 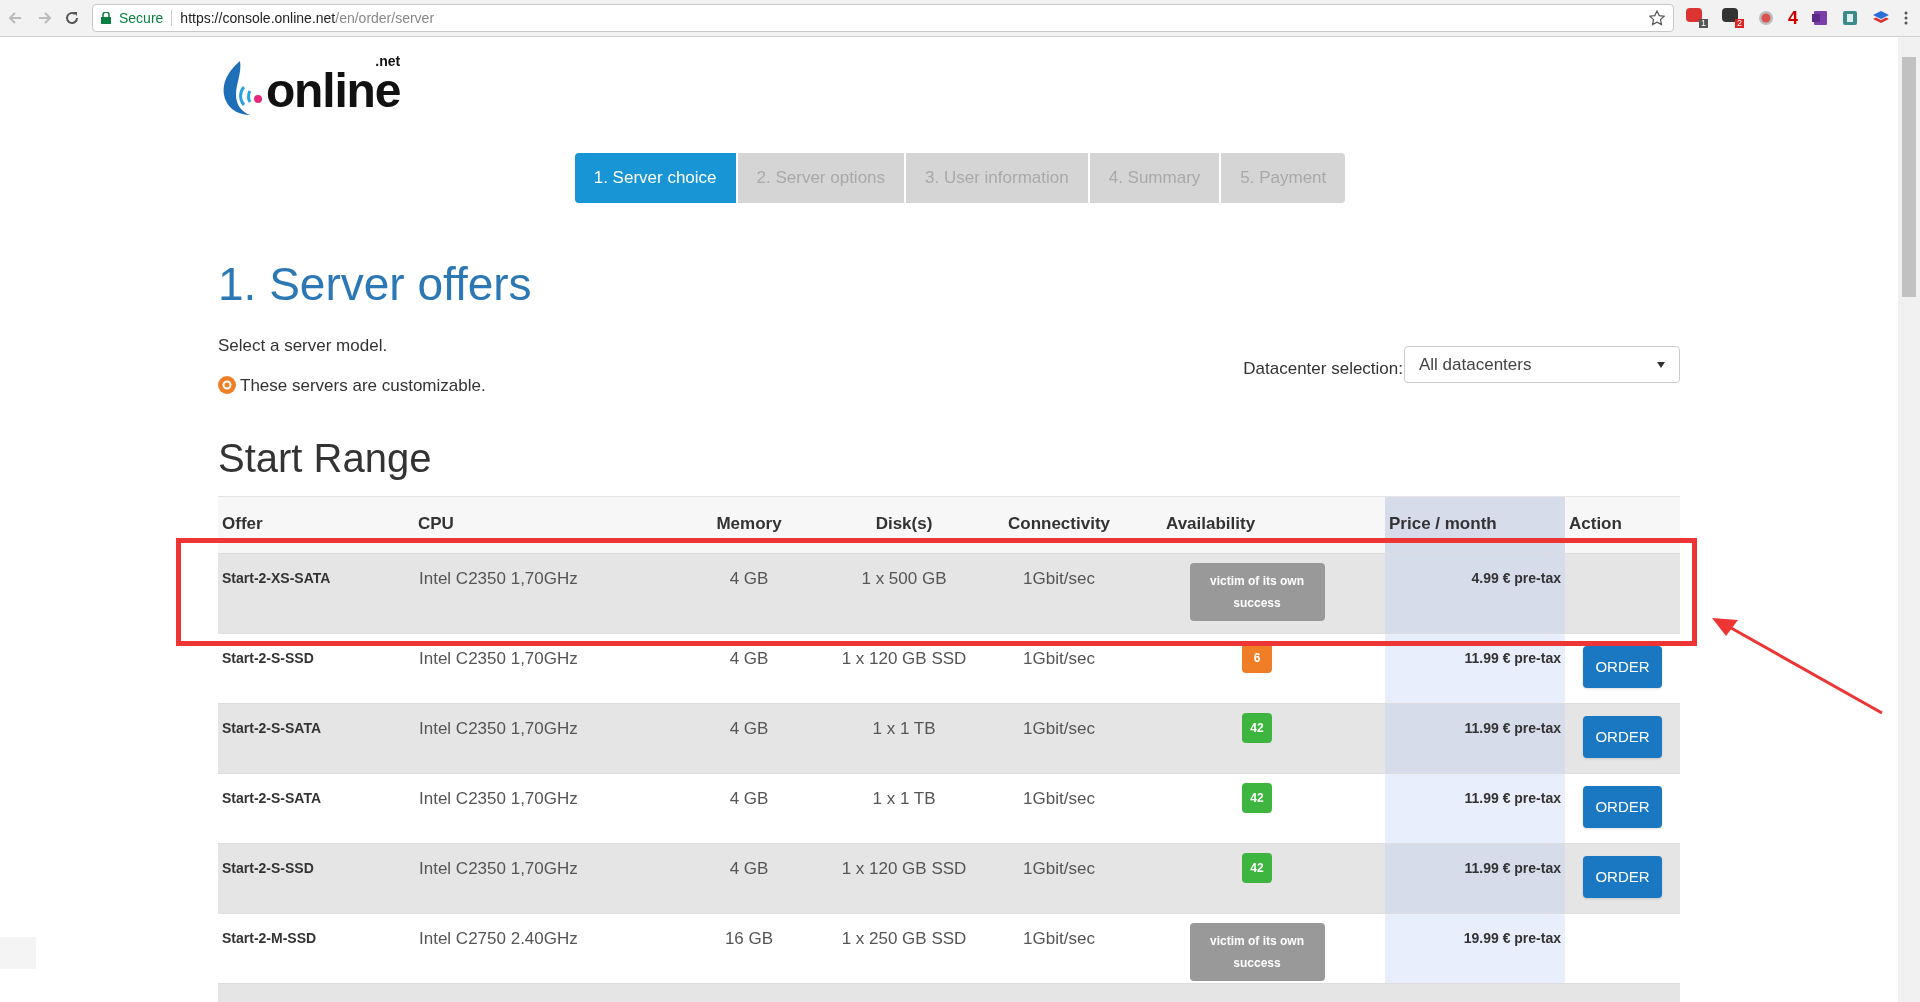 I want to click on customizable-note: These servers are customizable., so click(x=363, y=385).